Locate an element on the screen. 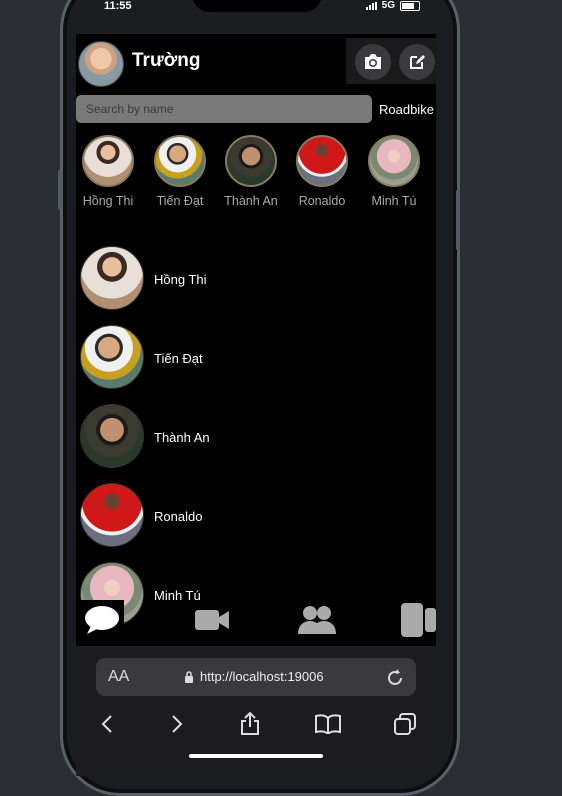 The width and height of the screenshot is (562, 796). conversation-row: Thành An is located at coordinates (256, 439).